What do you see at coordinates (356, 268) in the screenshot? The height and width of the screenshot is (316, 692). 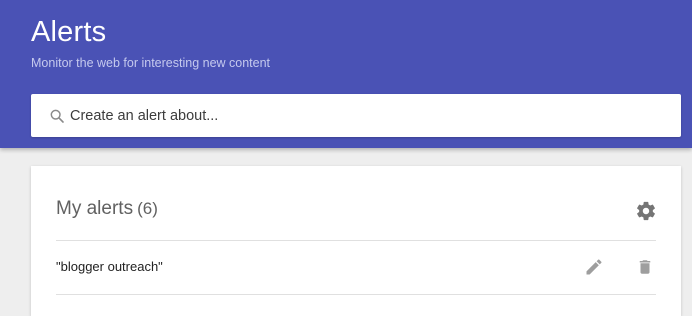 I see `alert-row: "blogger outreach"` at bounding box center [356, 268].